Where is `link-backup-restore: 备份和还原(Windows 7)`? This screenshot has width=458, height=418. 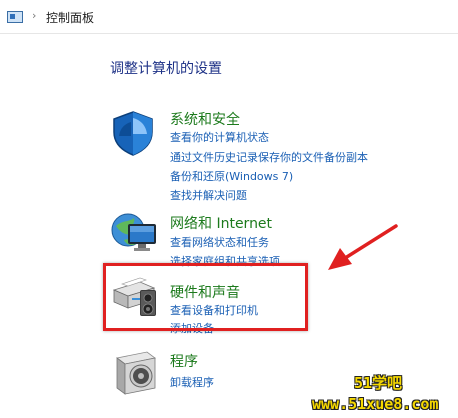 link-backup-restore: 备份和还原(Windows 7) is located at coordinates (231, 176).